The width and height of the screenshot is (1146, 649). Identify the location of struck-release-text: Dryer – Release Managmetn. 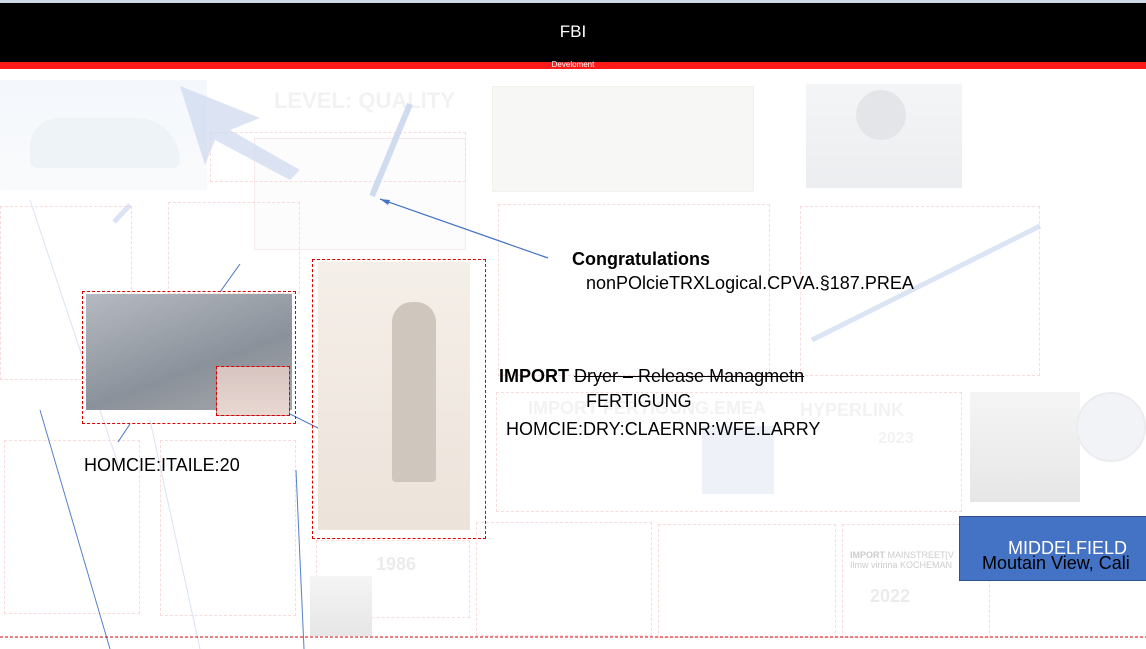
(689, 376).